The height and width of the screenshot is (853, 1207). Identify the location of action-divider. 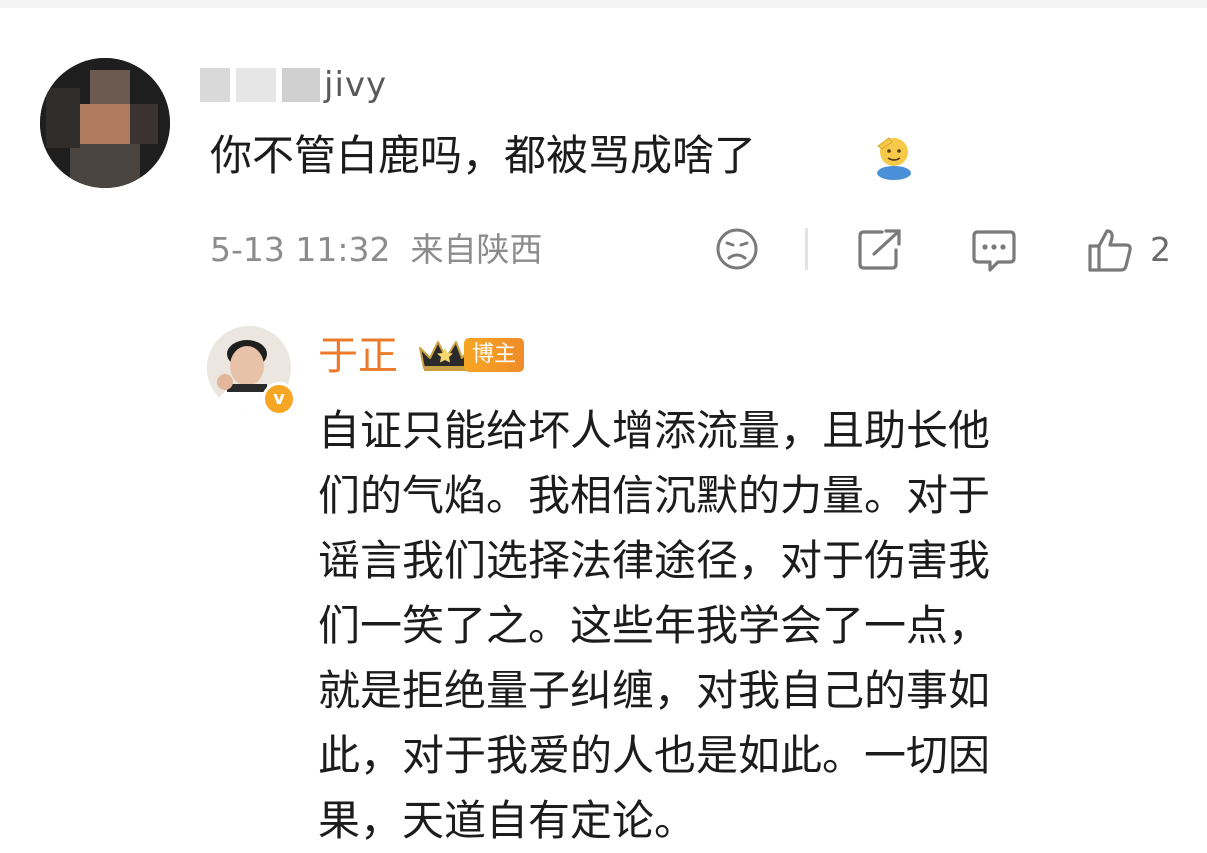
(806, 249).